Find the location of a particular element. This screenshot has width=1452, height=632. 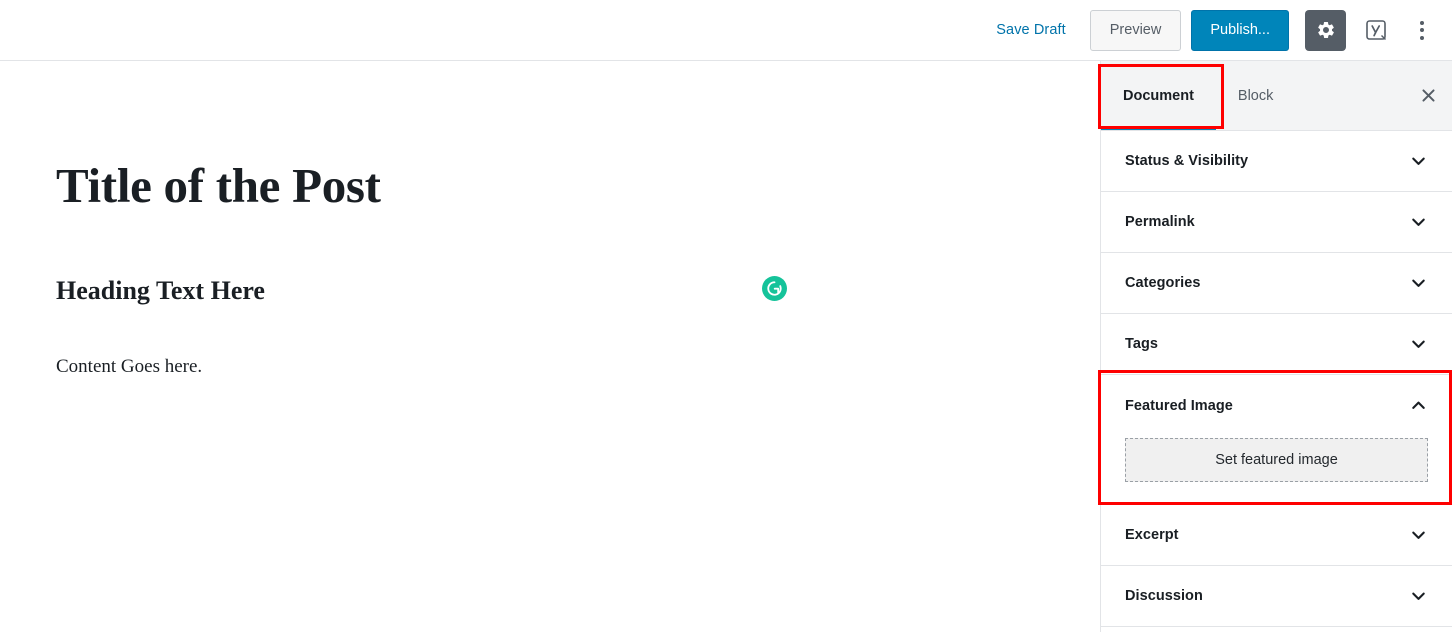

panel-featured-image-body: Set featured image is located at coordinates (1276, 470).